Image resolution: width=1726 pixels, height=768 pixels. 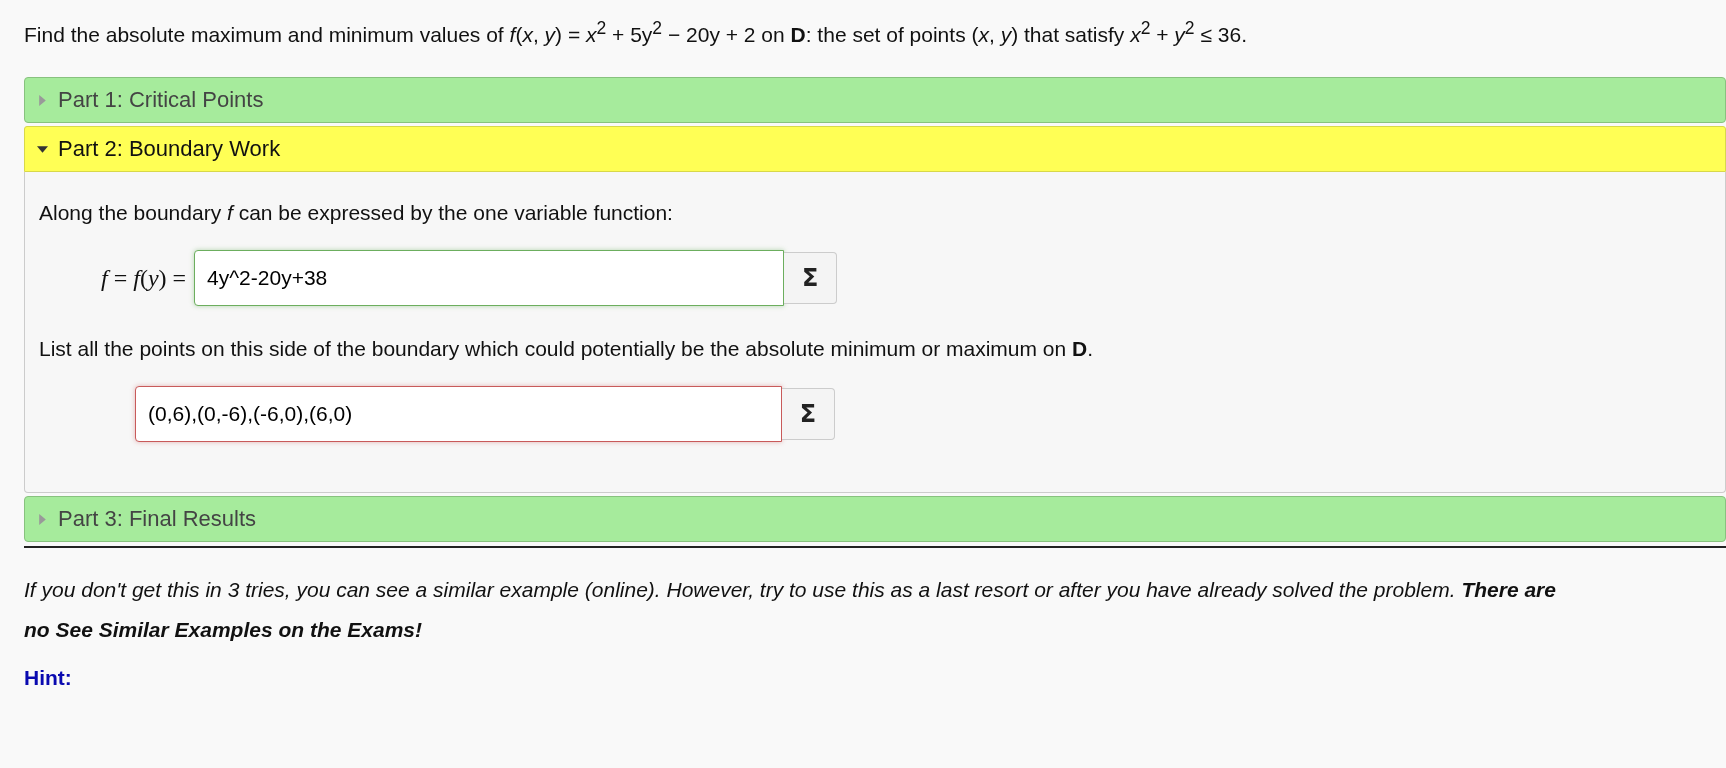 What do you see at coordinates (875, 519) in the screenshot?
I see `part-header: Part 3: Final Results` at bounding box center [875, 519].